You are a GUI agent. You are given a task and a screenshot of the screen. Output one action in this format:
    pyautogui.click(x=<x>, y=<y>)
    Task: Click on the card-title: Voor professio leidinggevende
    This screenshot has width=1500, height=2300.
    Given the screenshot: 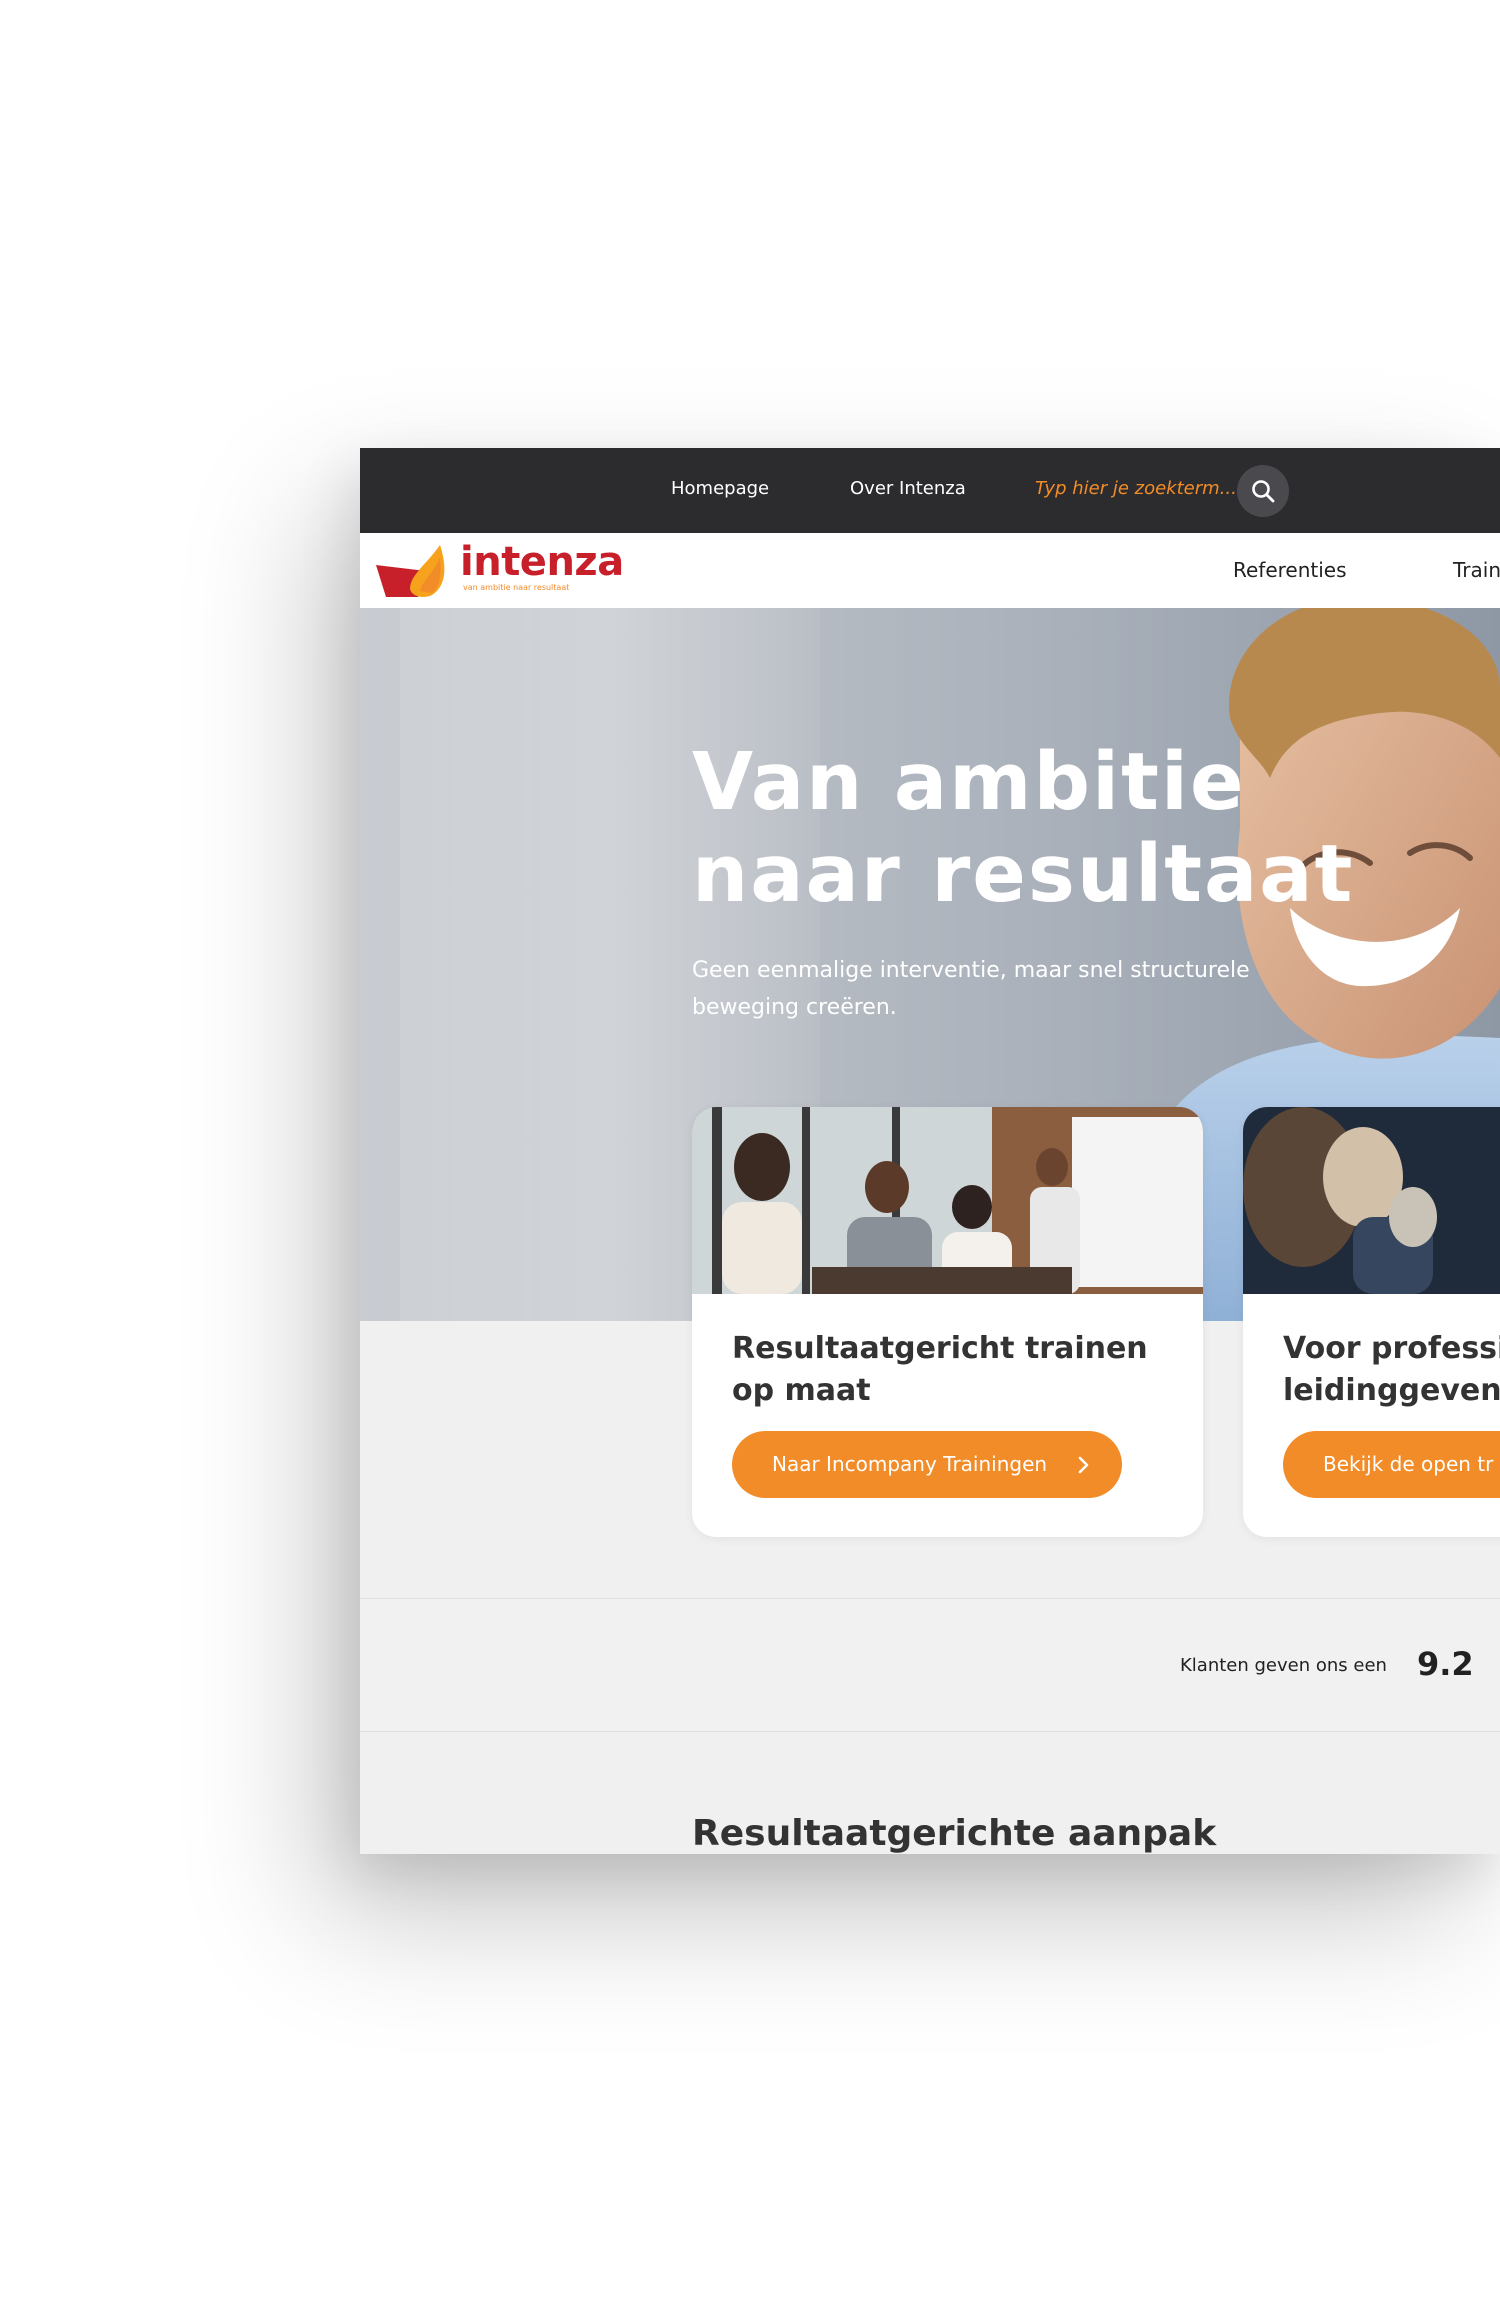 What is the action you would take?
    pyautogui.click(x=1391, y=1369)
    